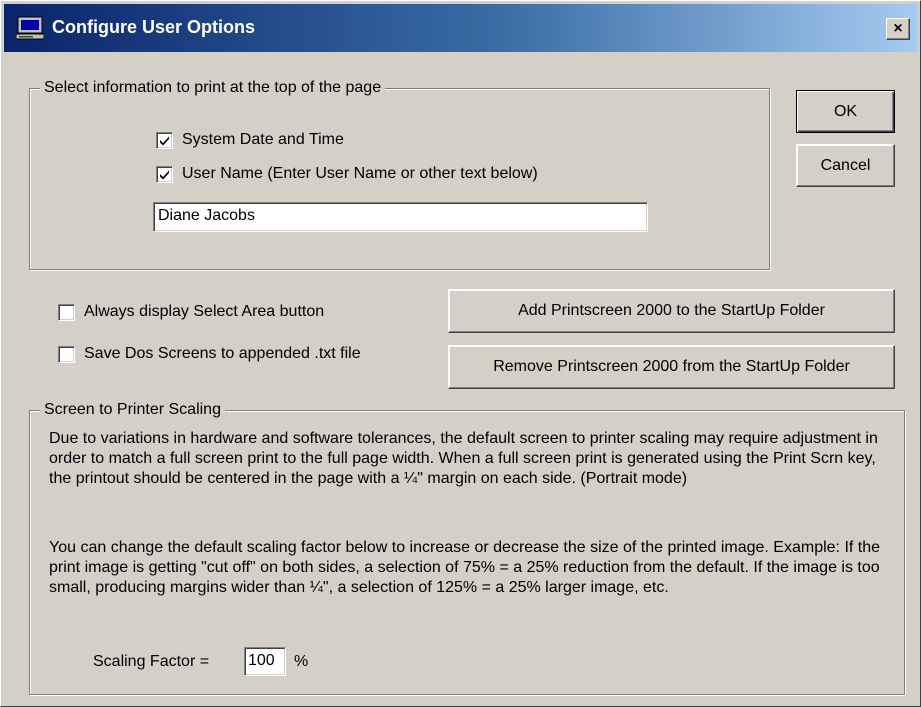 The height and width of the screenshot is (707, 921). What do you see at coordinates (263, 139) in the screenshot?
I see `system-date-label: System Date and Time` at bounding box center [263, 139].